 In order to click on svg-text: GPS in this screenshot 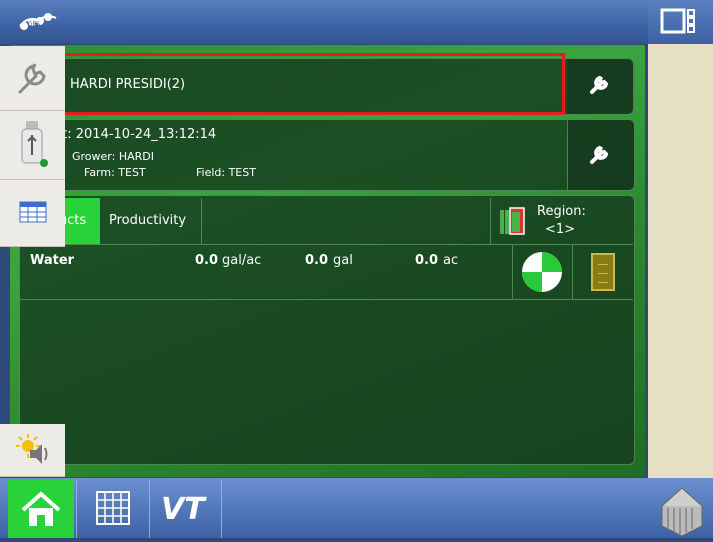, I will do `click(34, 24)`.